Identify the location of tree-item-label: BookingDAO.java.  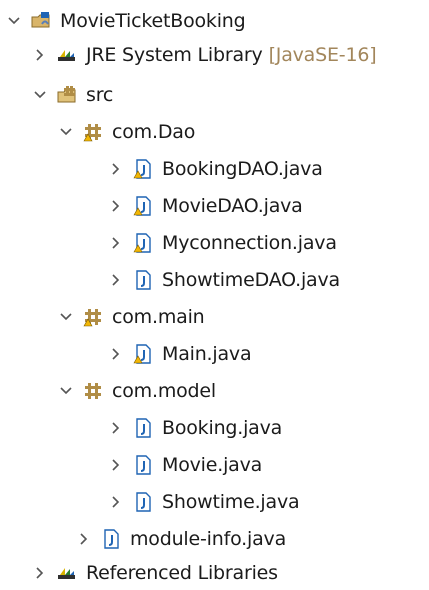
(242, 168).